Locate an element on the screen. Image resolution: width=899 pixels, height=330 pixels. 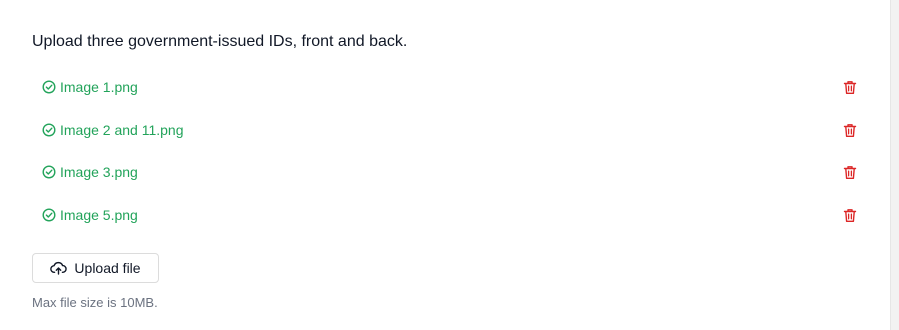
file-info: Image 5.png is located at coordinates (90, 215).